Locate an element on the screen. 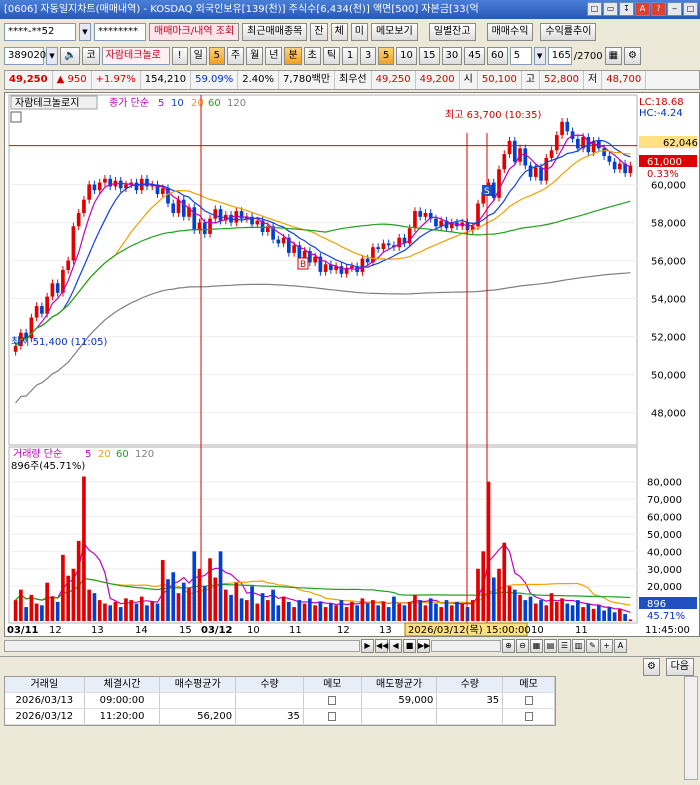 This screenshot has width=700, height=785. minimize-icon: ‒ is located at coordinates (674, 9).